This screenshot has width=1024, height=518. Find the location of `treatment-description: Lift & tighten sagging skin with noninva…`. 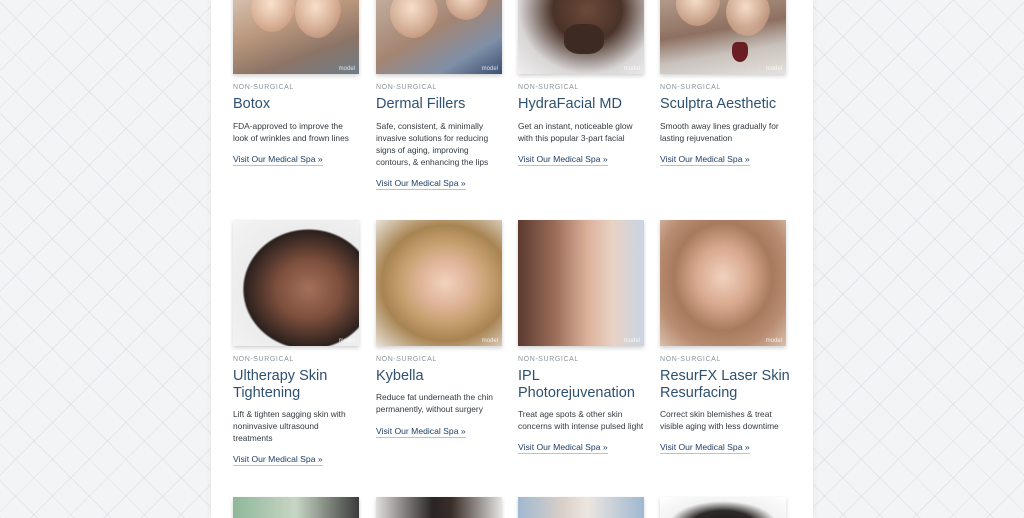

treatment-description: Lift & tighten sagging skin with noninva… is located at coordinates (289, 426).